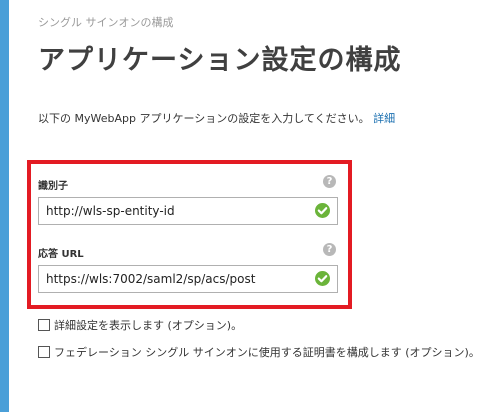  I want to click on breadcrumb: シングル サインオンの構成, so click(106, 22).